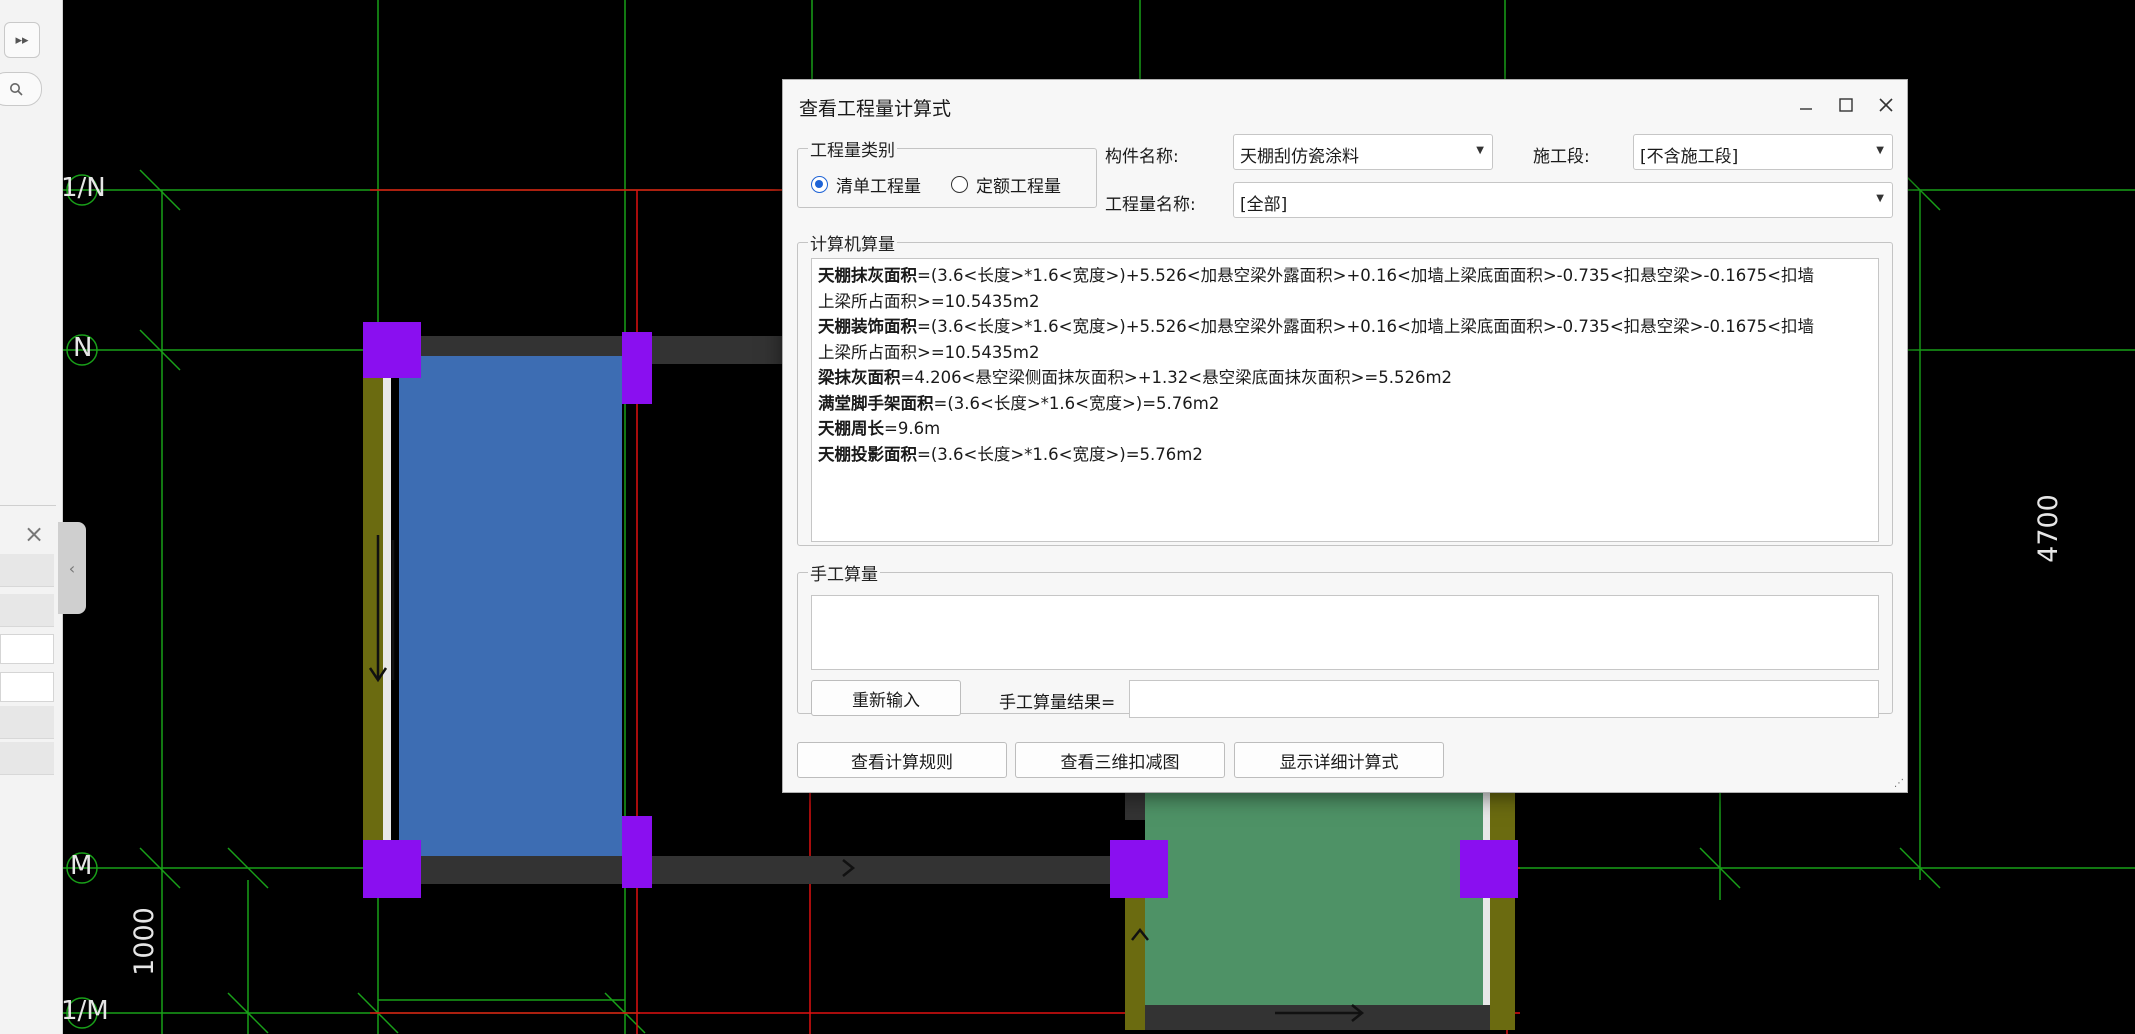  Describe the element at coordinates (28, 505) in the screenshot. I see `panel-divider` at that location.